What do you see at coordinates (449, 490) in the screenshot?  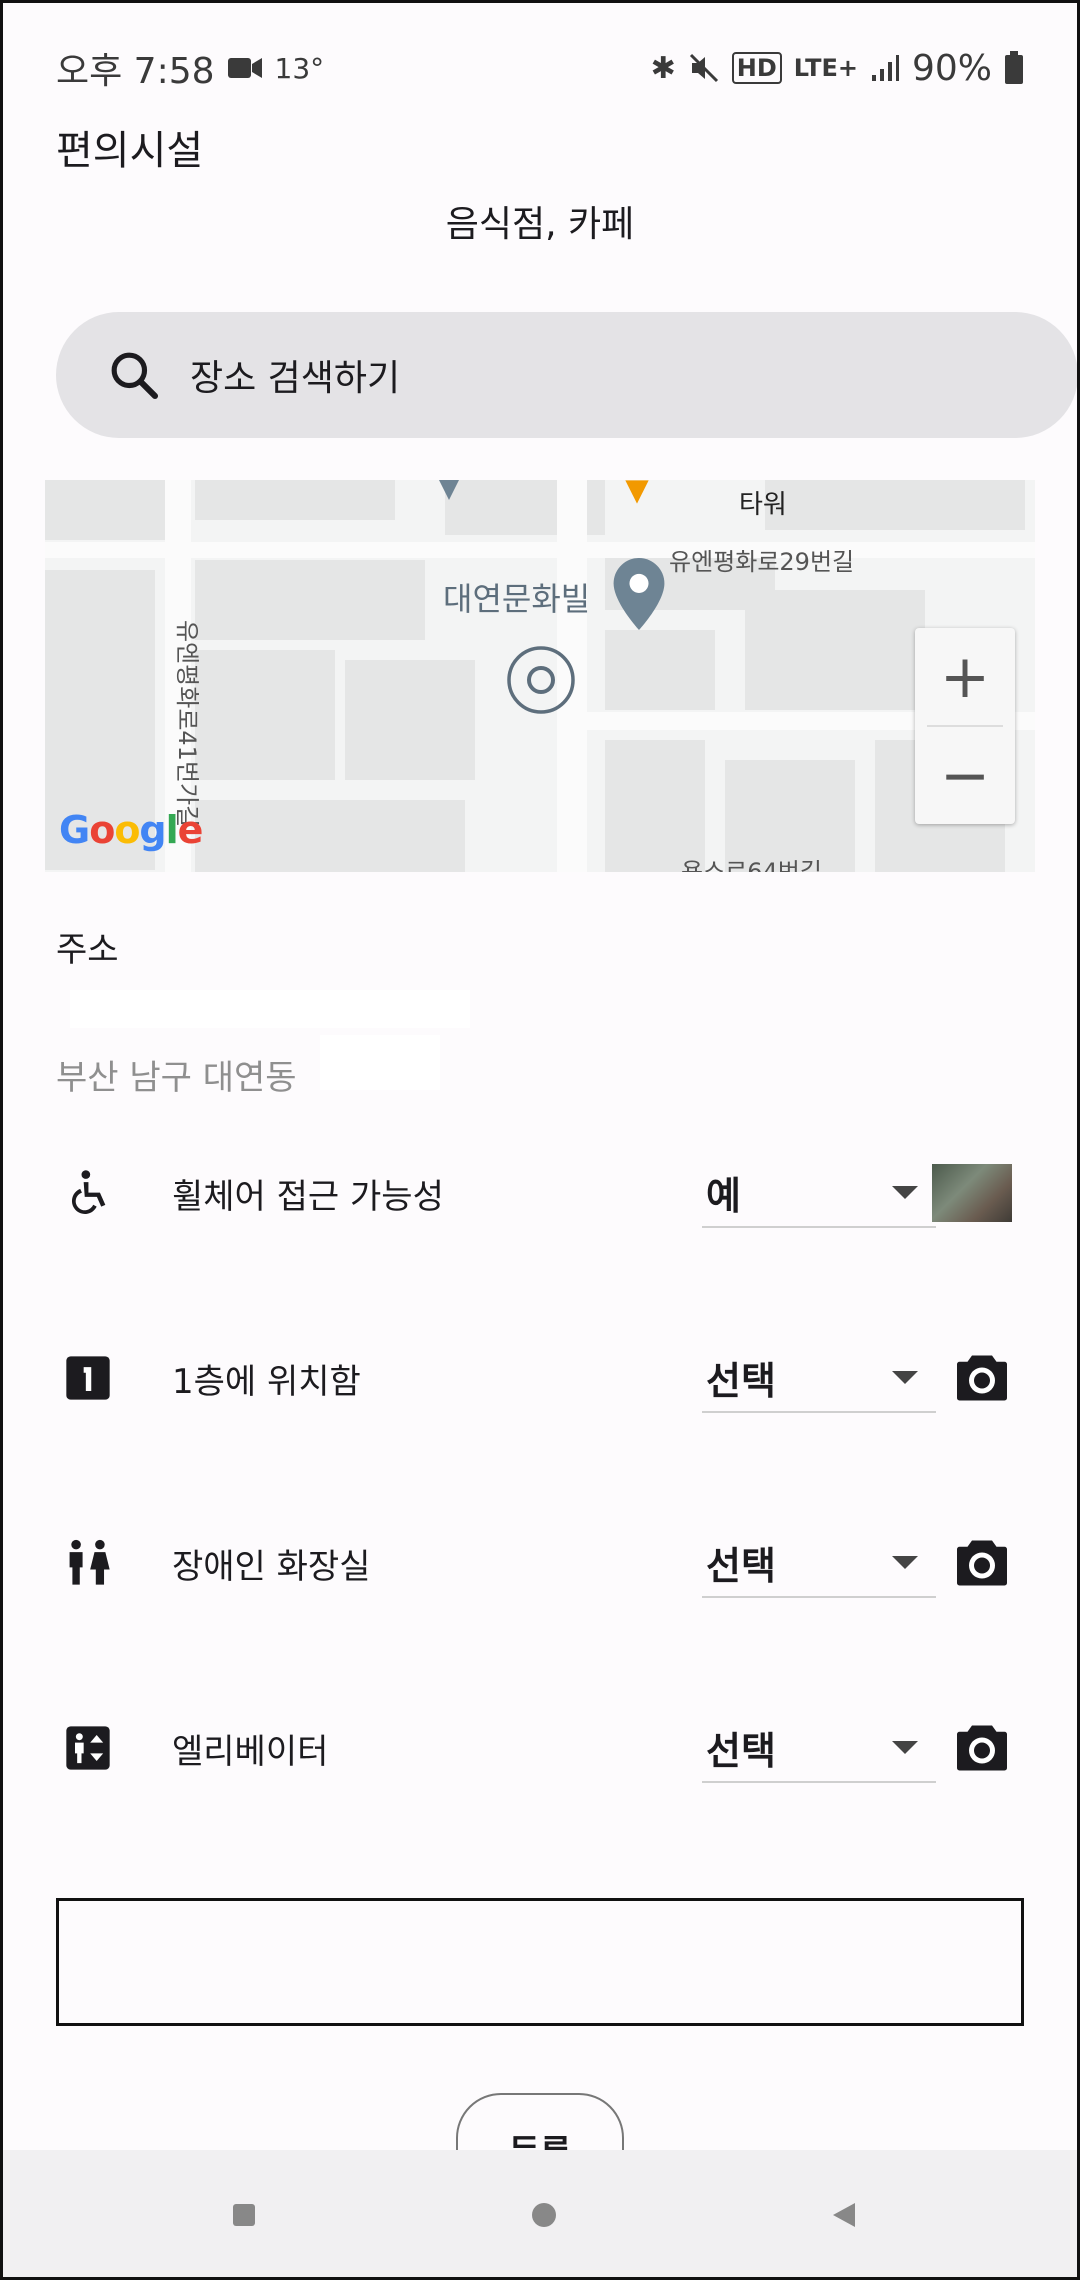 I see `map-blue-pin-icon` at bounding box center [449, 490].